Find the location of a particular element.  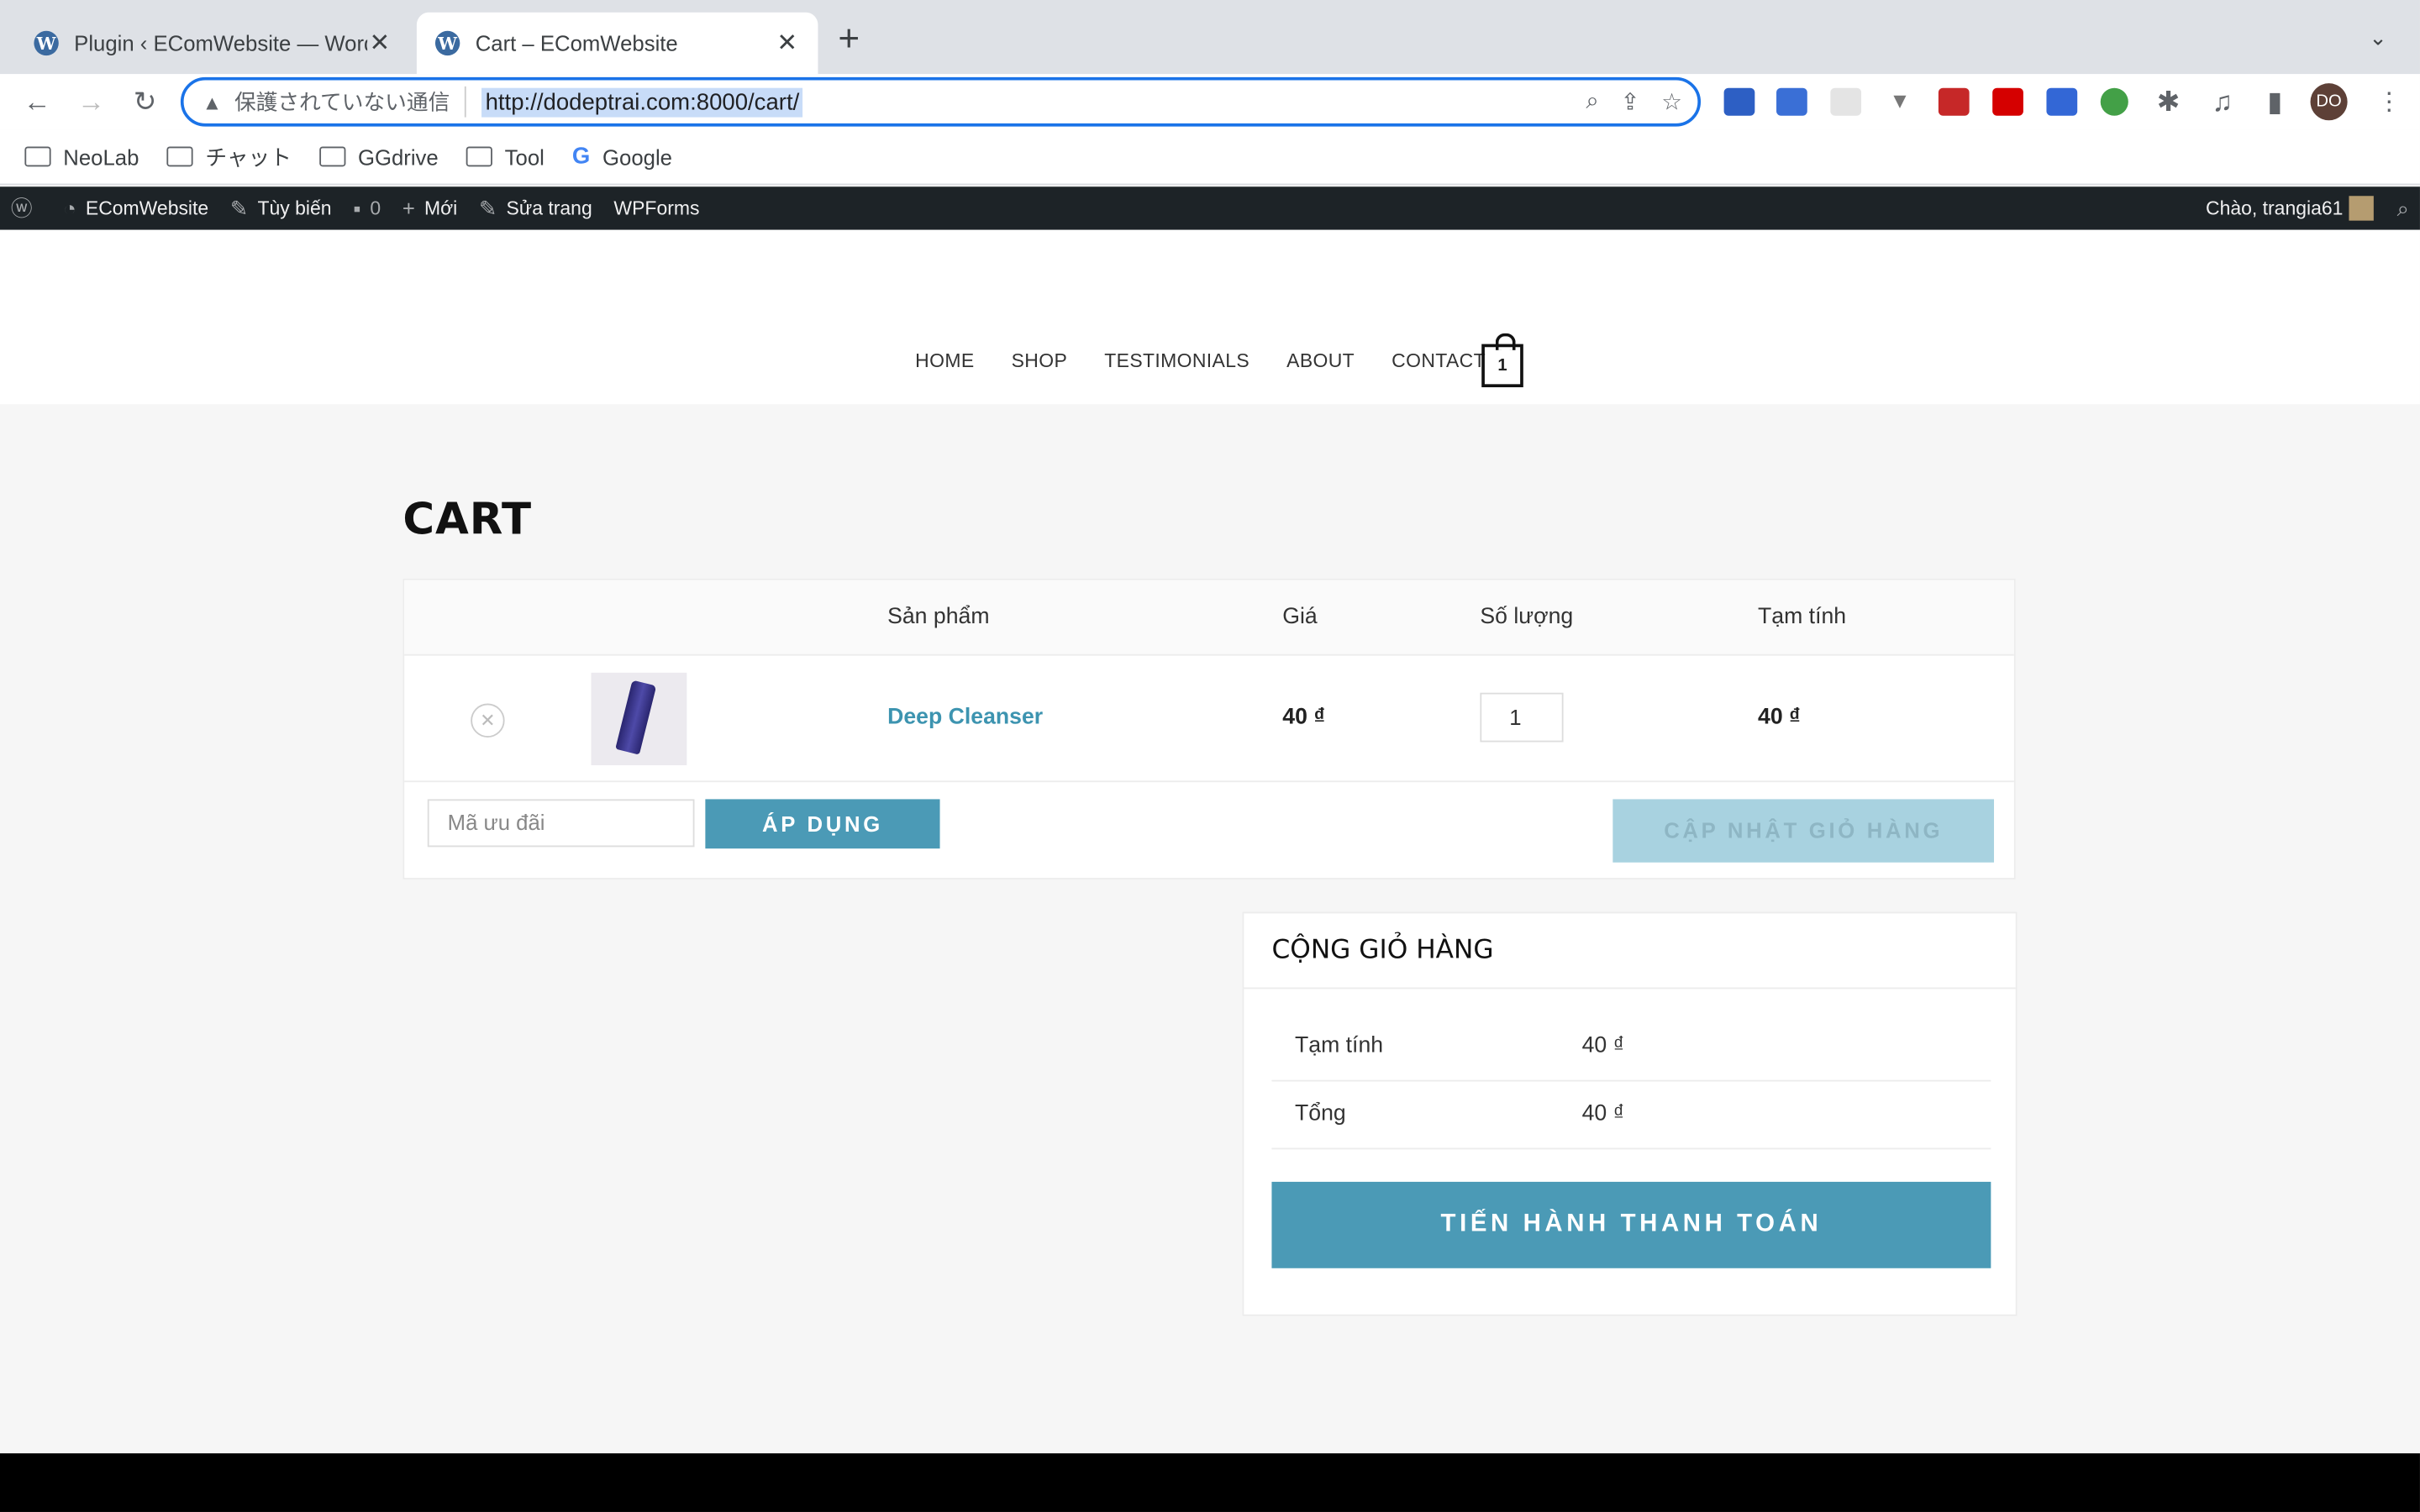

bookmark-label: Tool is located at coordinates (524, 157).